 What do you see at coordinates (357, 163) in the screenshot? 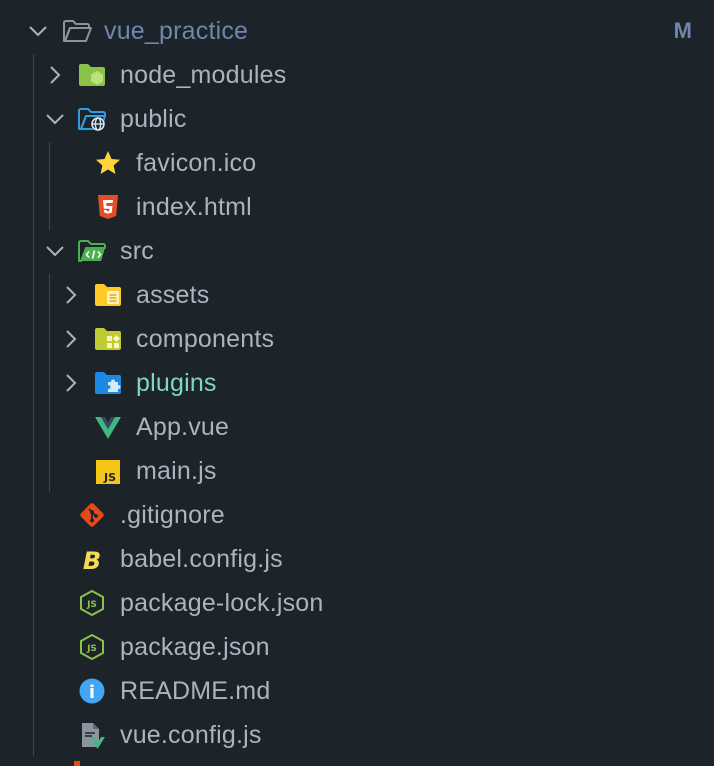
I see `tree-item-favicon: favicon.ico` at bounding box center [357, 163].